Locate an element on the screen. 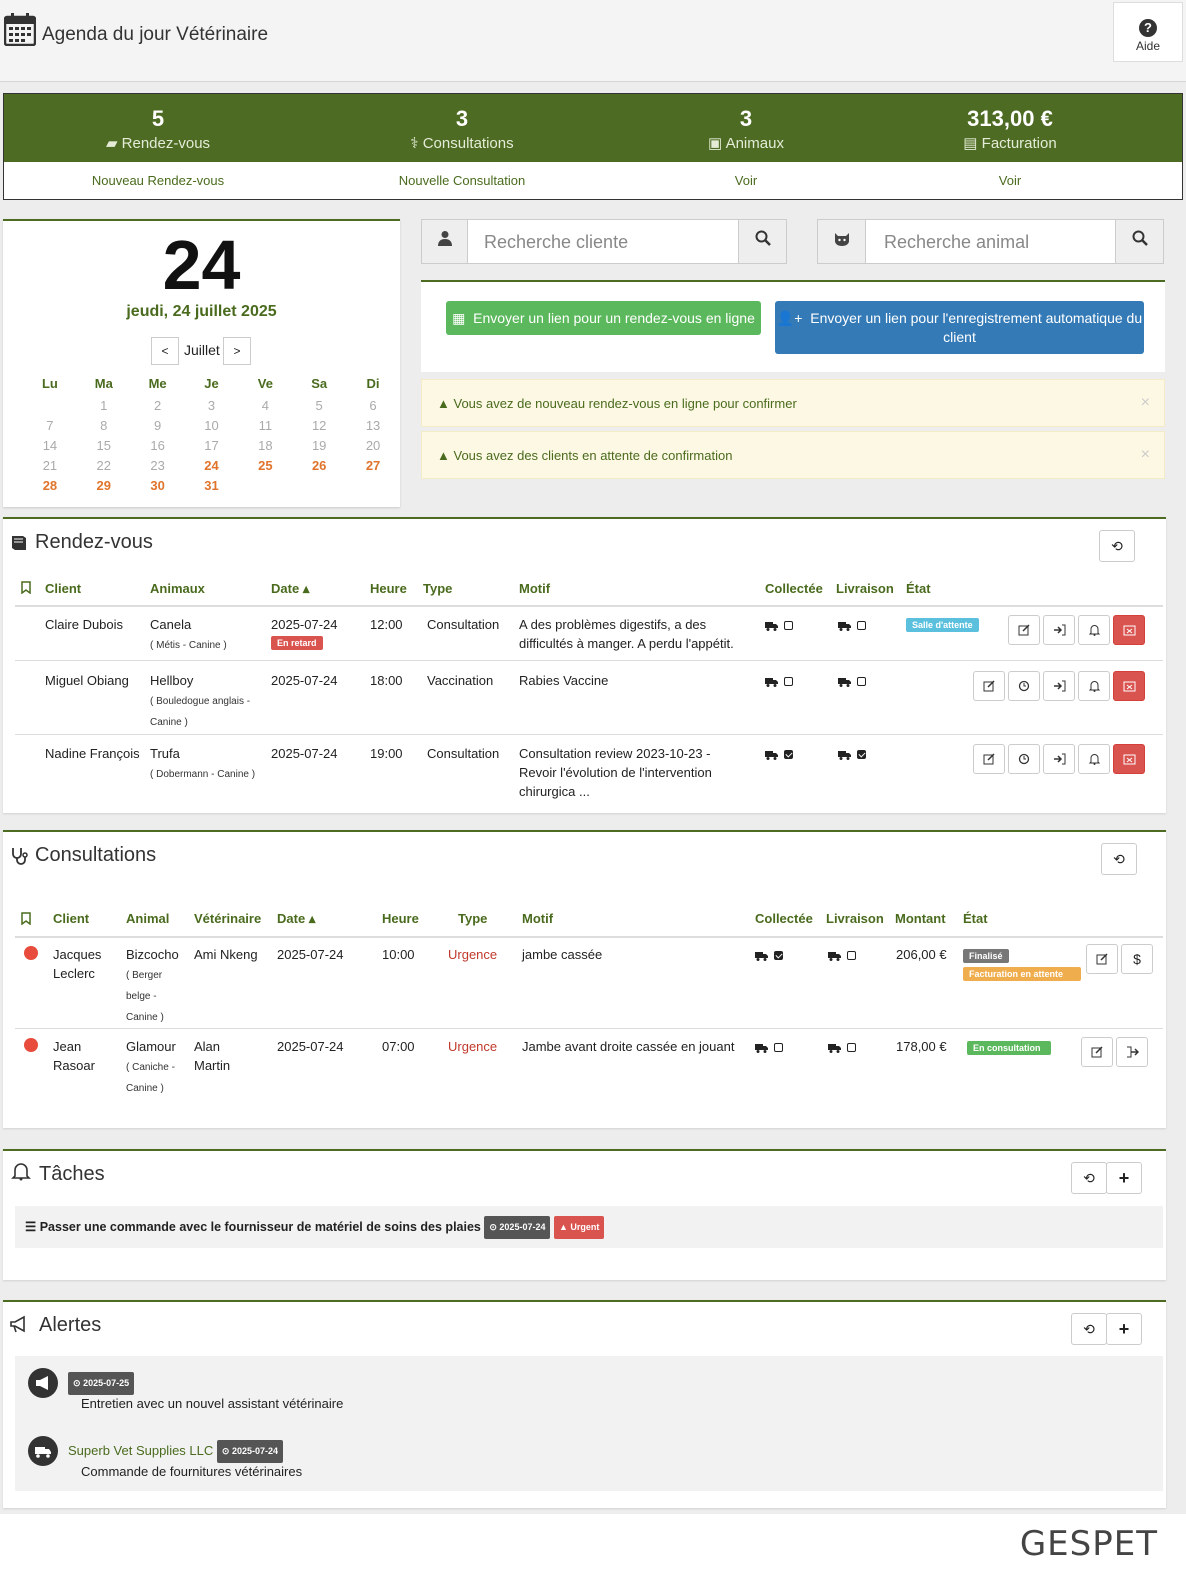 The width and height of the screenshot is (1186, 1594). calendar-day: 9 is located at coordinates (158, 425).